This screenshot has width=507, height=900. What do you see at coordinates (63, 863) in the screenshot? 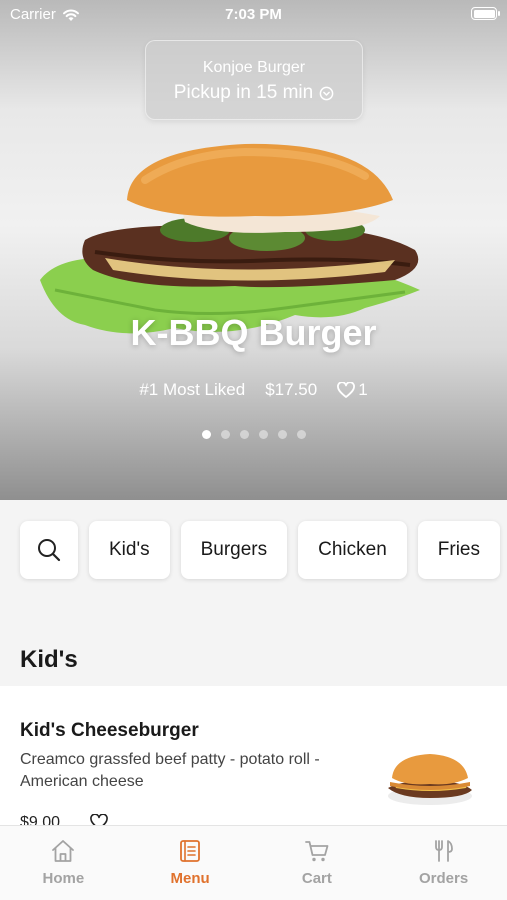
I see `tab-home: Home` at bounding box center [63, 863].